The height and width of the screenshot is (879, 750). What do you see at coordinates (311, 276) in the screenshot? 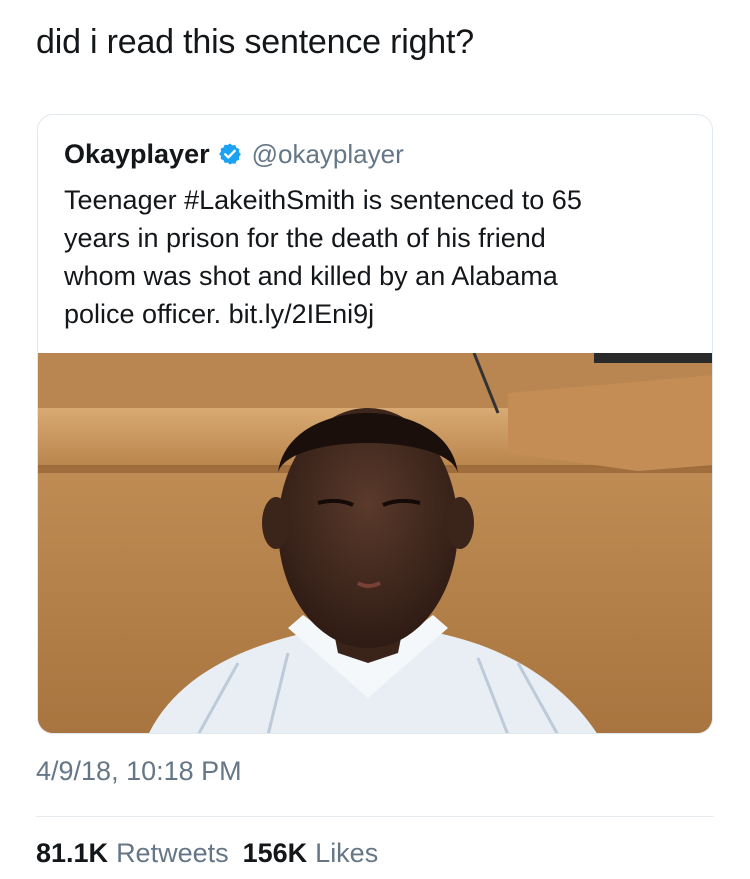
I see `quoted-text-line: whom was shot and killed by an Alabama` at bounding box center [311, 276].